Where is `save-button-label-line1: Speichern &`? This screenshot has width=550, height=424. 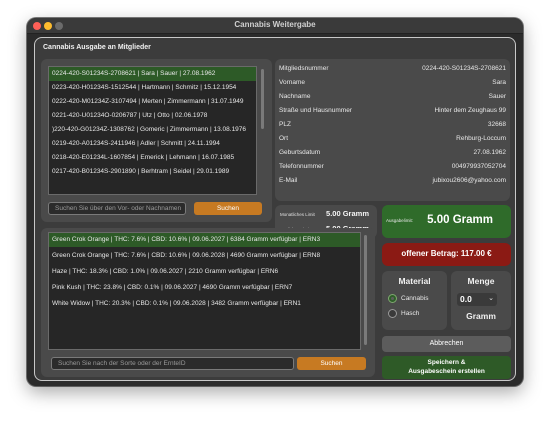
save-button-label-line1: Speichern & is located at coordinates (446, 362).